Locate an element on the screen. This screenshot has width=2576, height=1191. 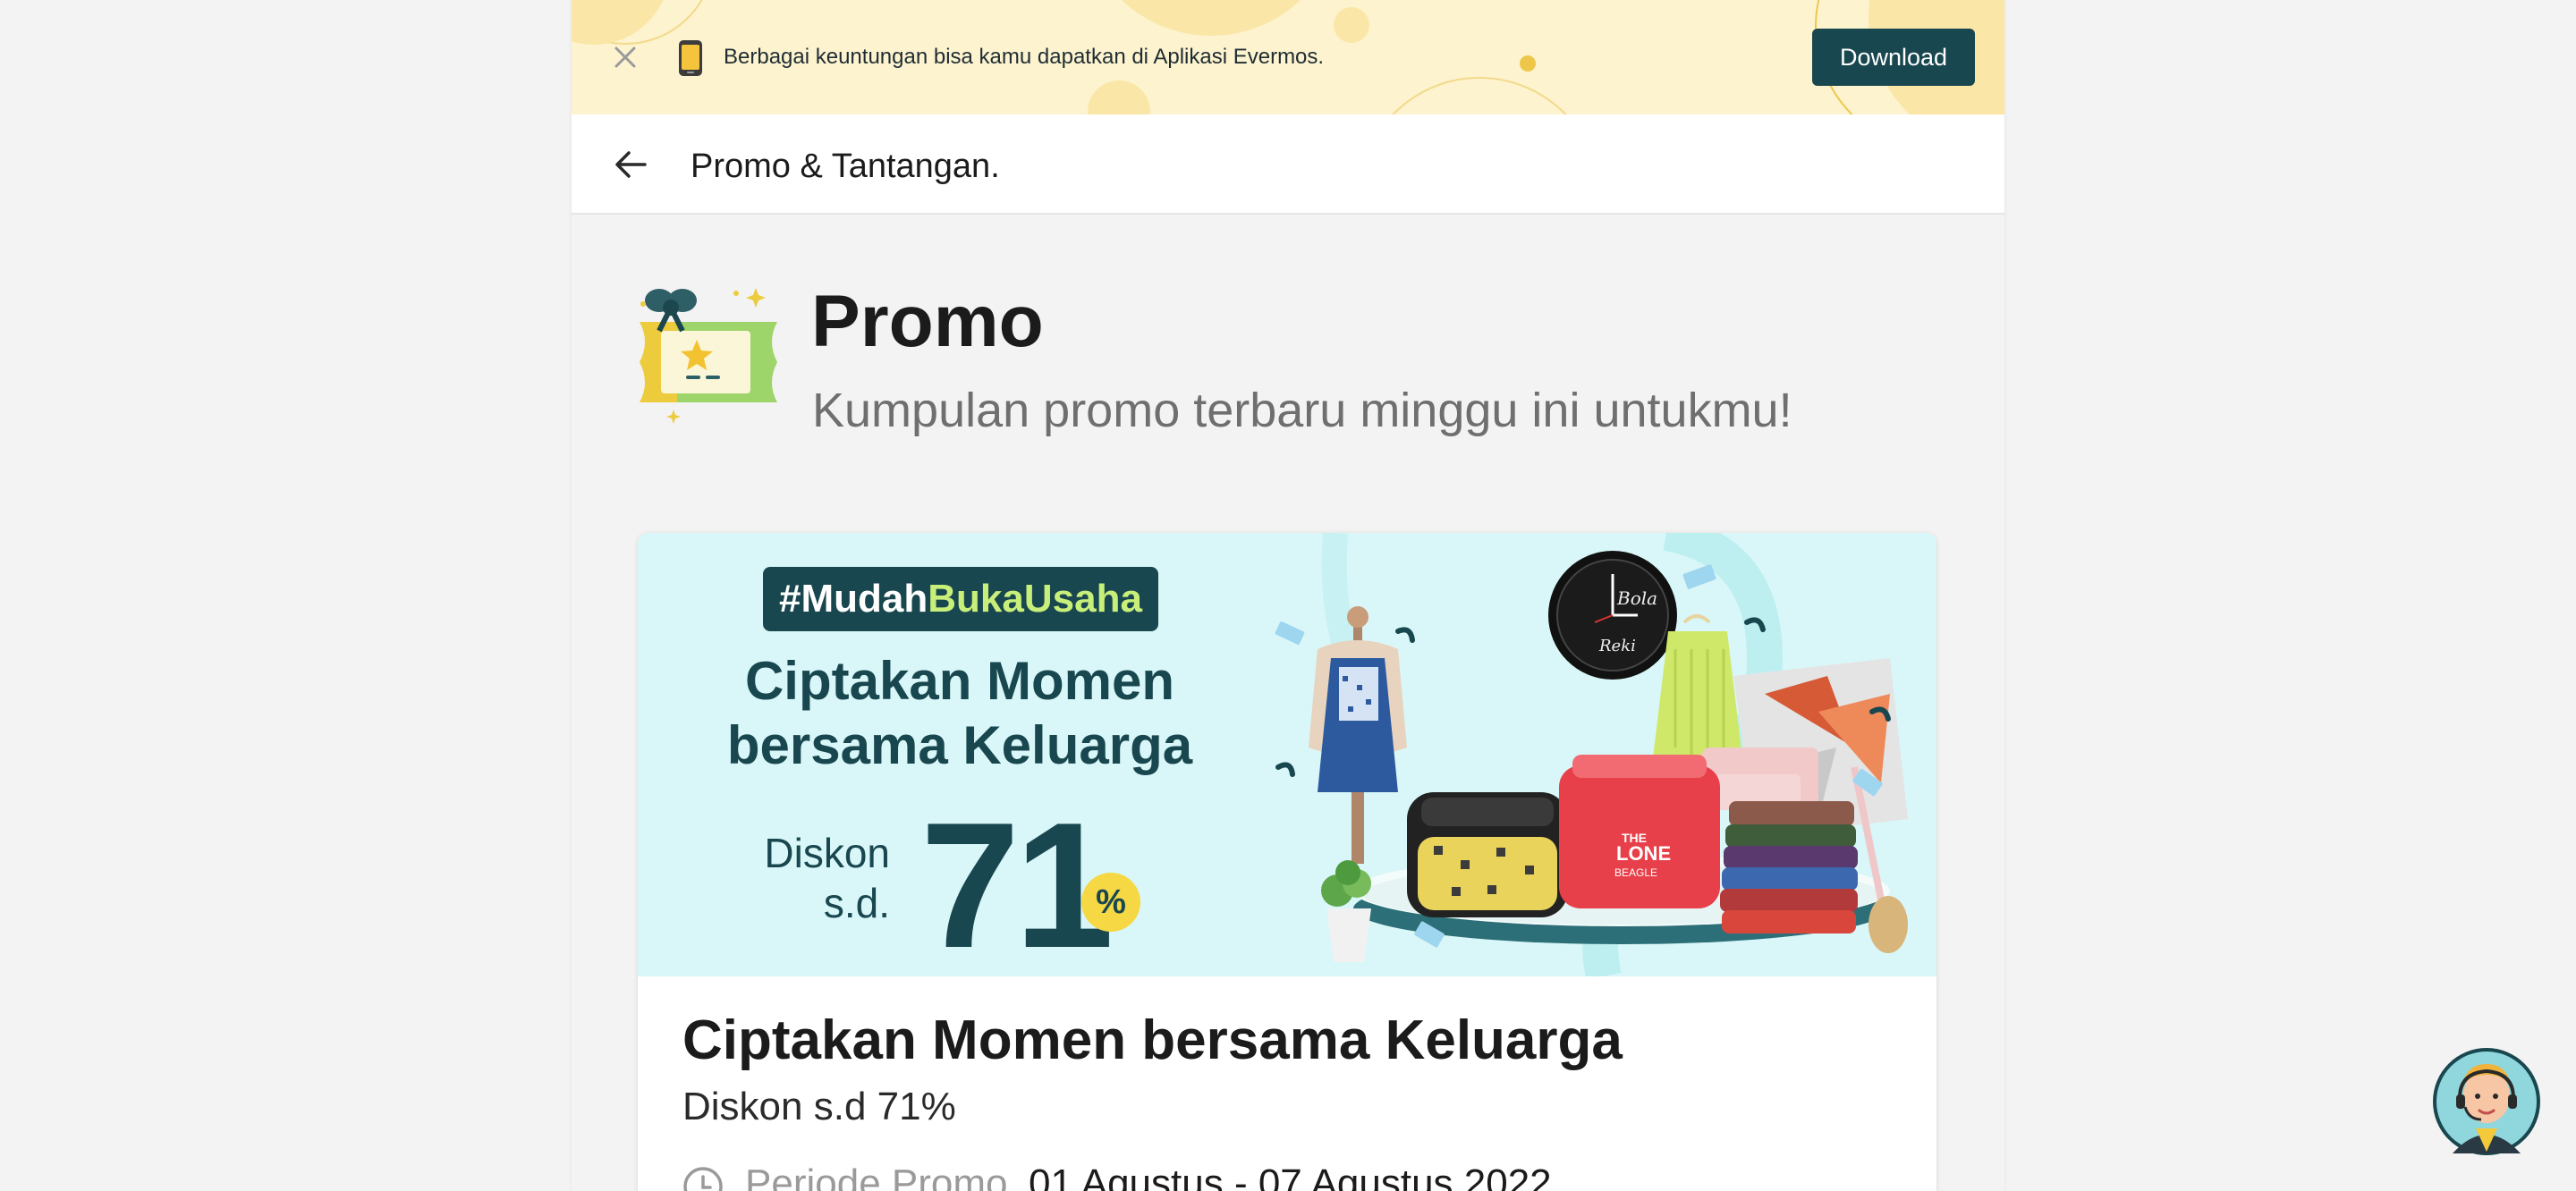
clock-icon is located at coordinates (703, 1178).